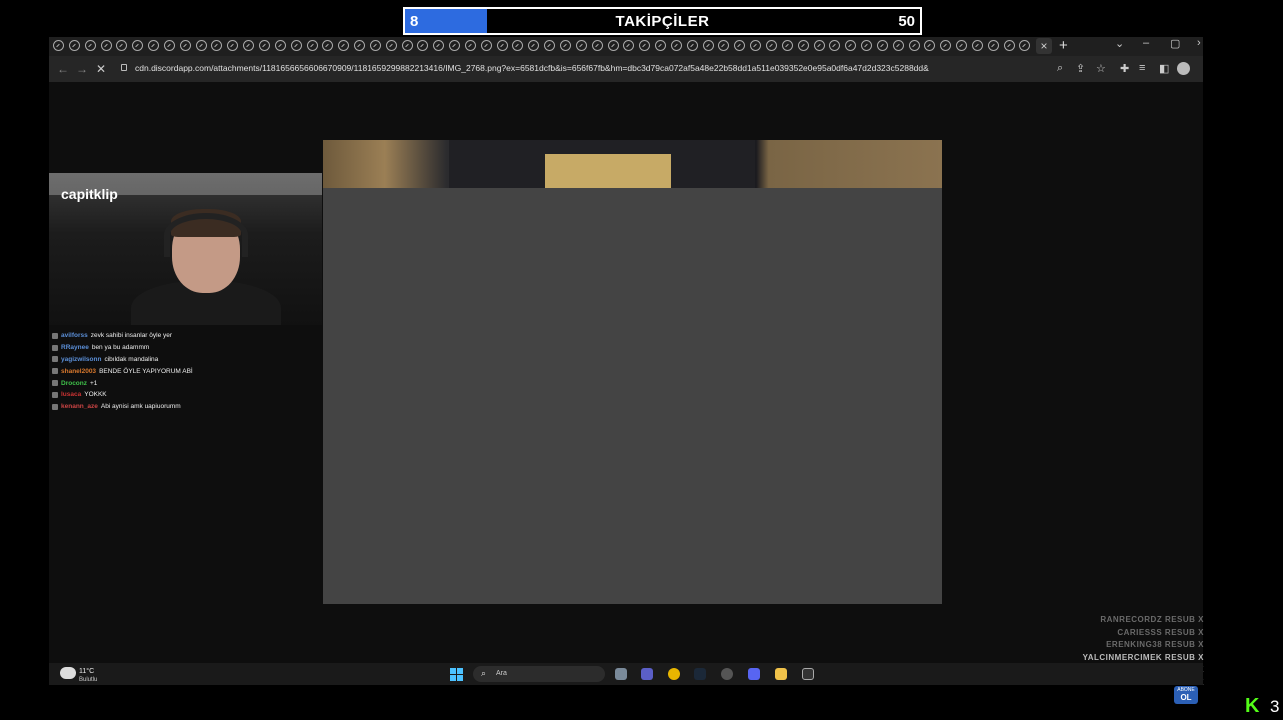 The image size is (1283, 720). Describe the element at coordinates (86, 671) in the screenshot. I see `weather-temperature: 11°C` at that location.